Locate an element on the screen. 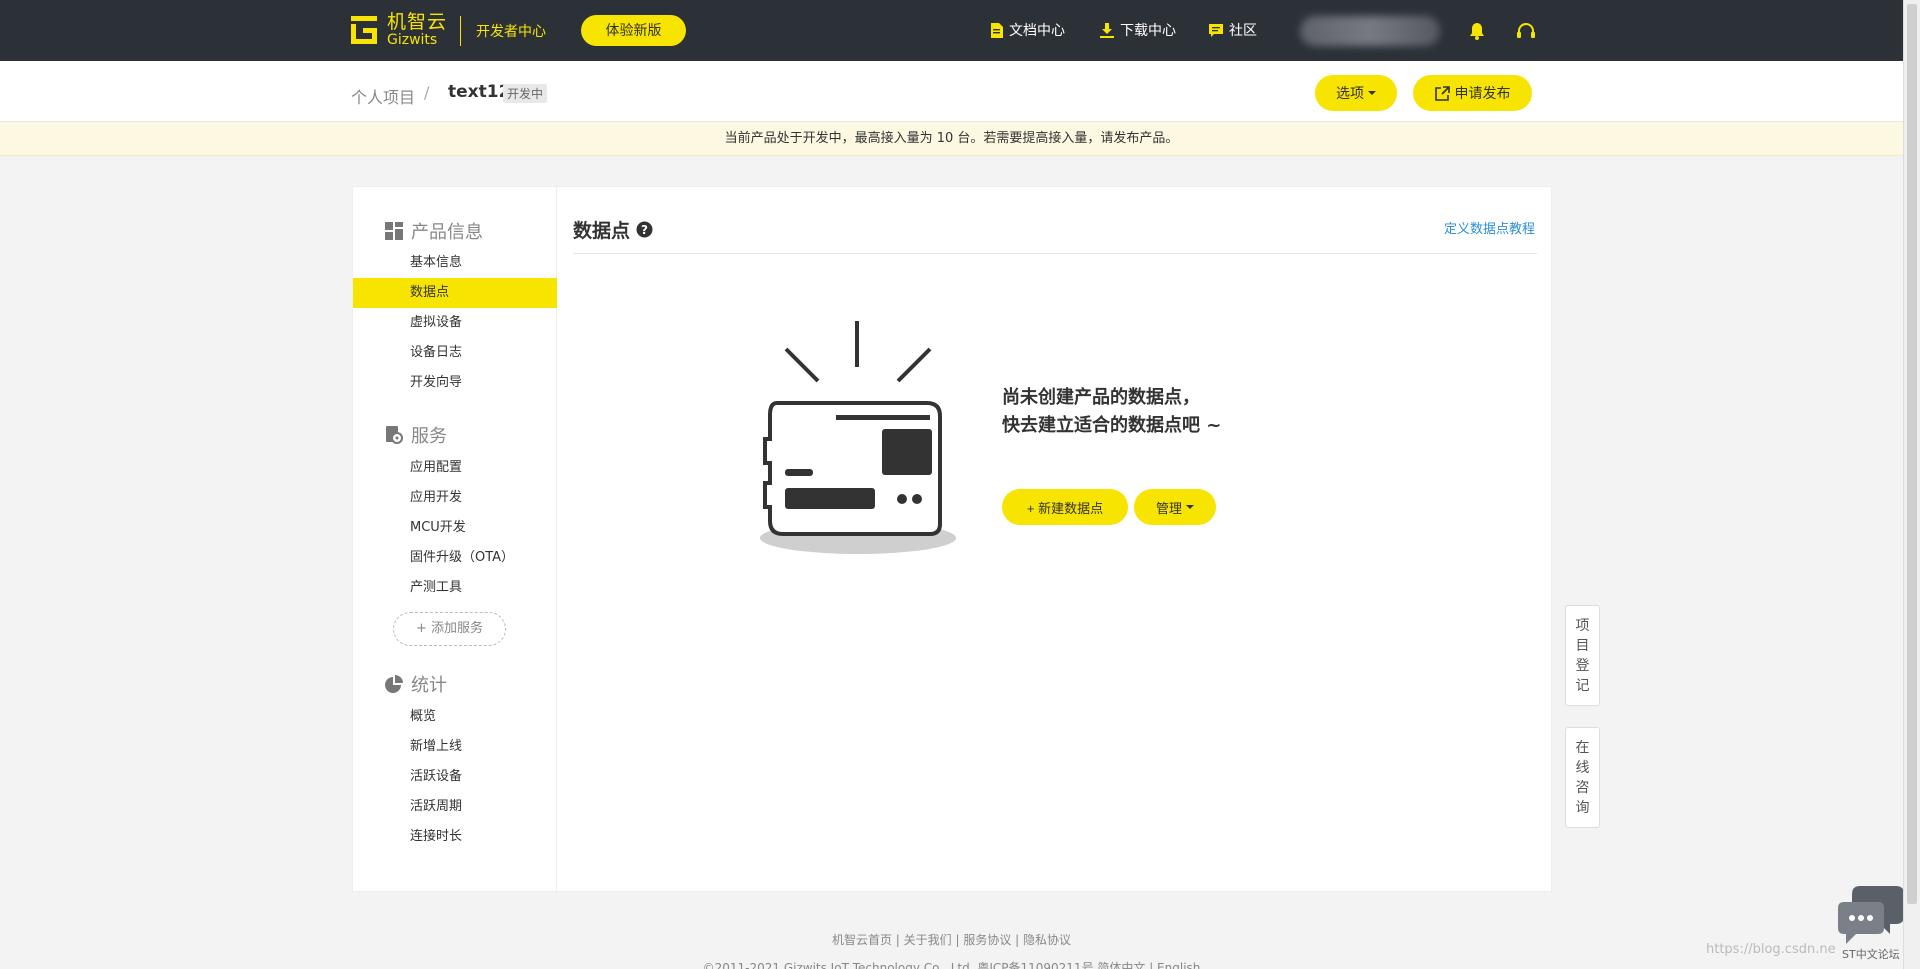 The height and width of the screenshot is (969, 1920). sidebar-item-overview: 概览 is located at coordinates (455, 717).